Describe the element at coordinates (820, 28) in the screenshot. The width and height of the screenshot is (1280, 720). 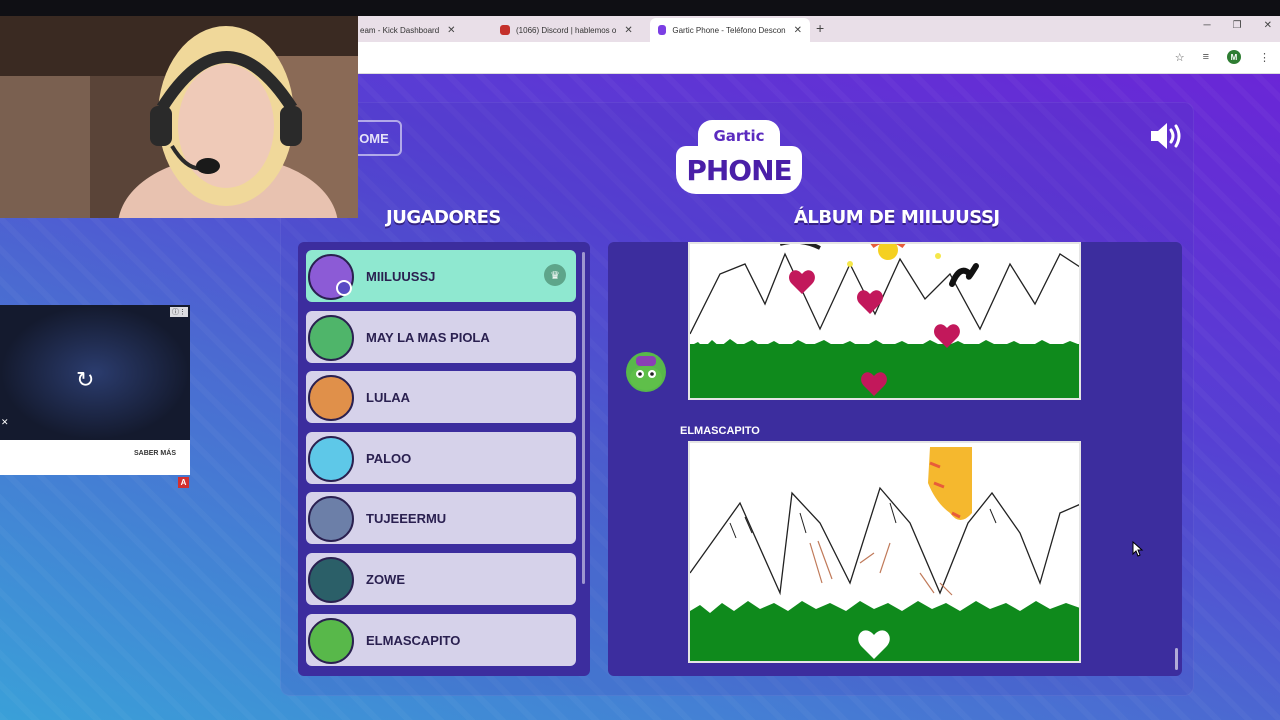
I see `new-tab-button: +` at that location.